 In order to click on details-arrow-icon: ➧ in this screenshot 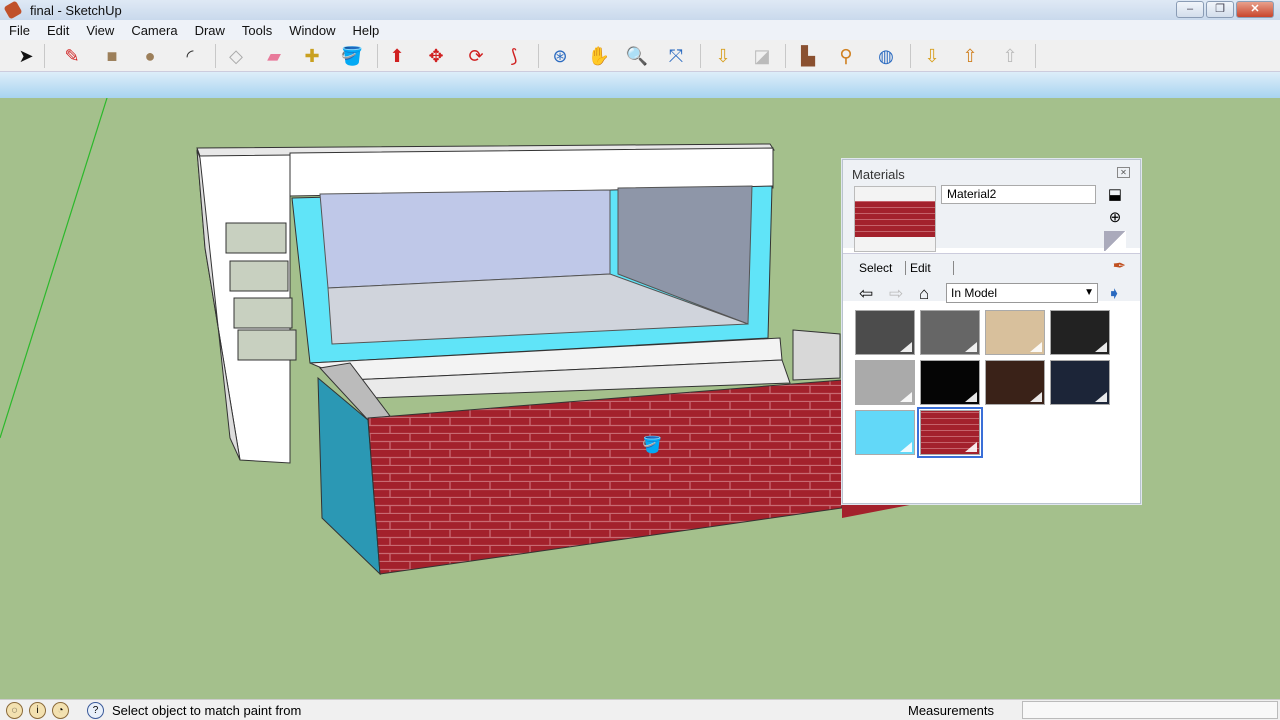, I will do `click(1114, 294)`.